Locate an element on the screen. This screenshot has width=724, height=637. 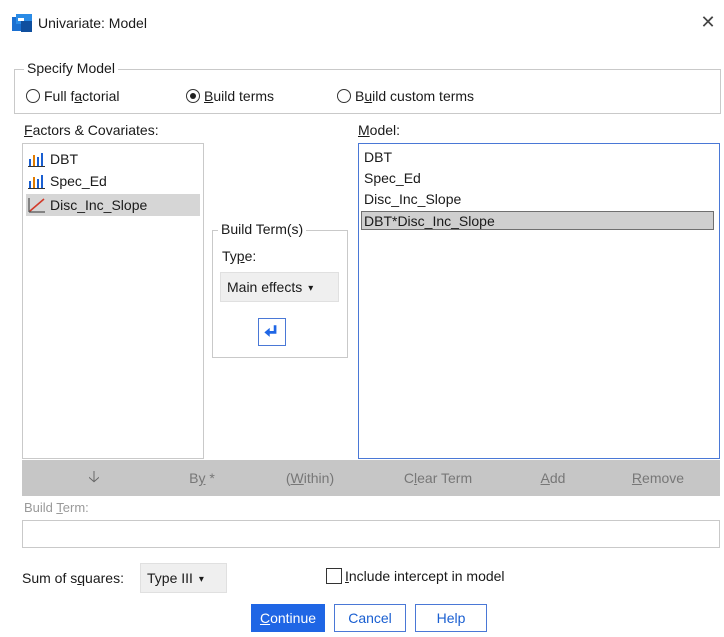
continue-button: Continue is located at coordinates (288, 618).